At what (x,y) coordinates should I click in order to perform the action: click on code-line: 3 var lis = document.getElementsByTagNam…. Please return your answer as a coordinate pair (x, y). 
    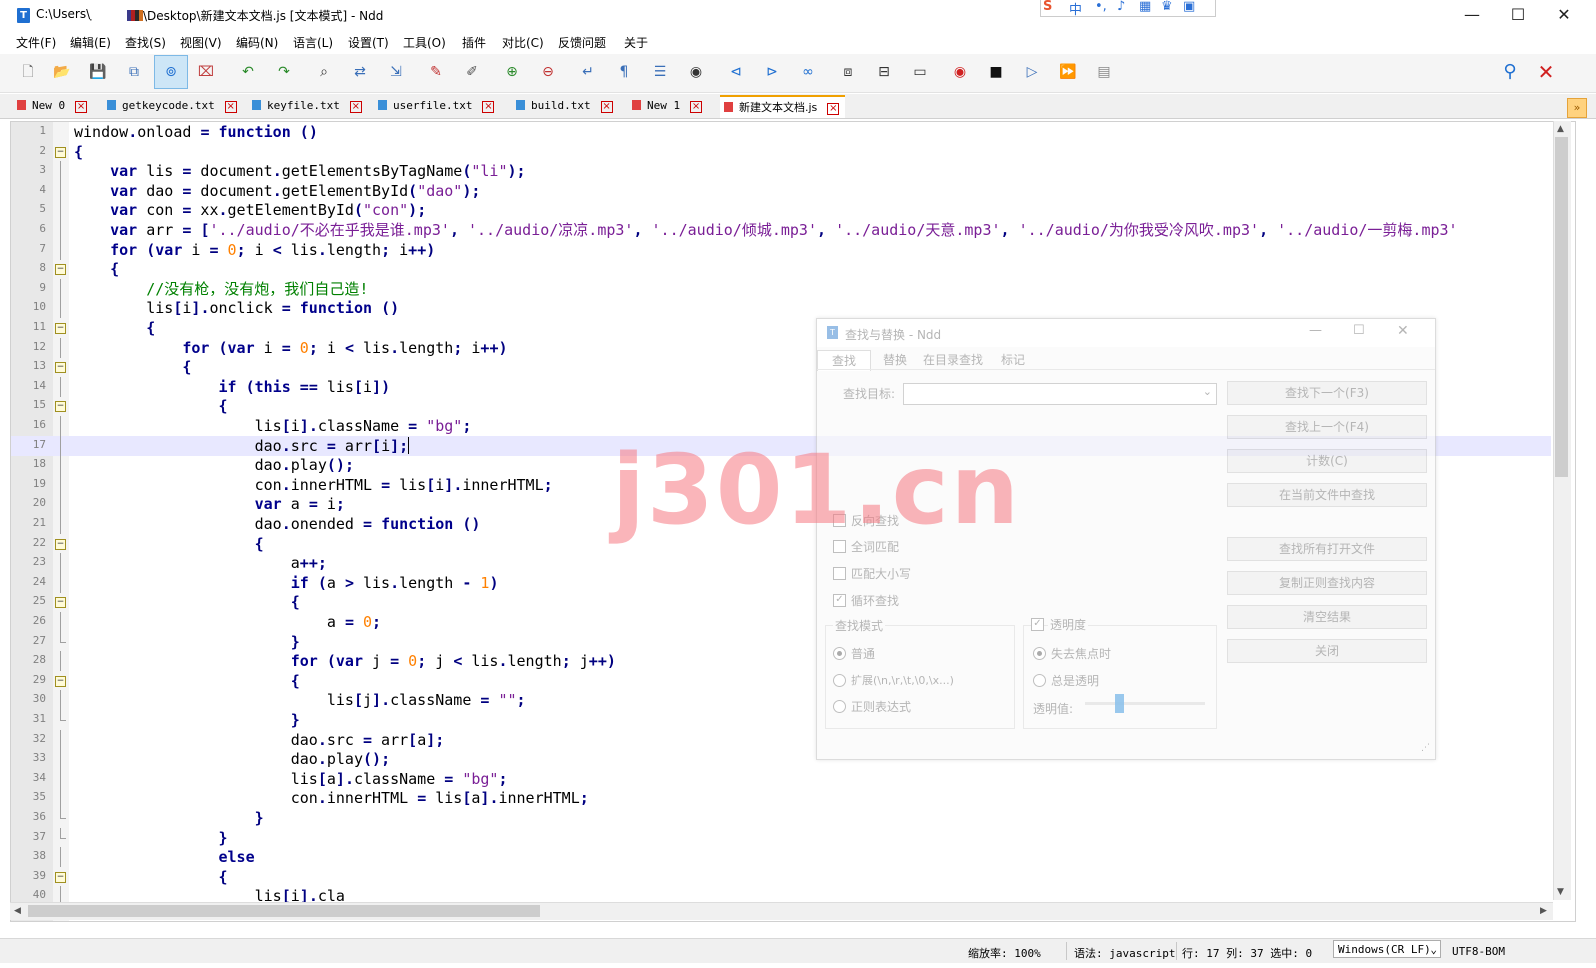
    Looking at the image, I should click on (781, 171).